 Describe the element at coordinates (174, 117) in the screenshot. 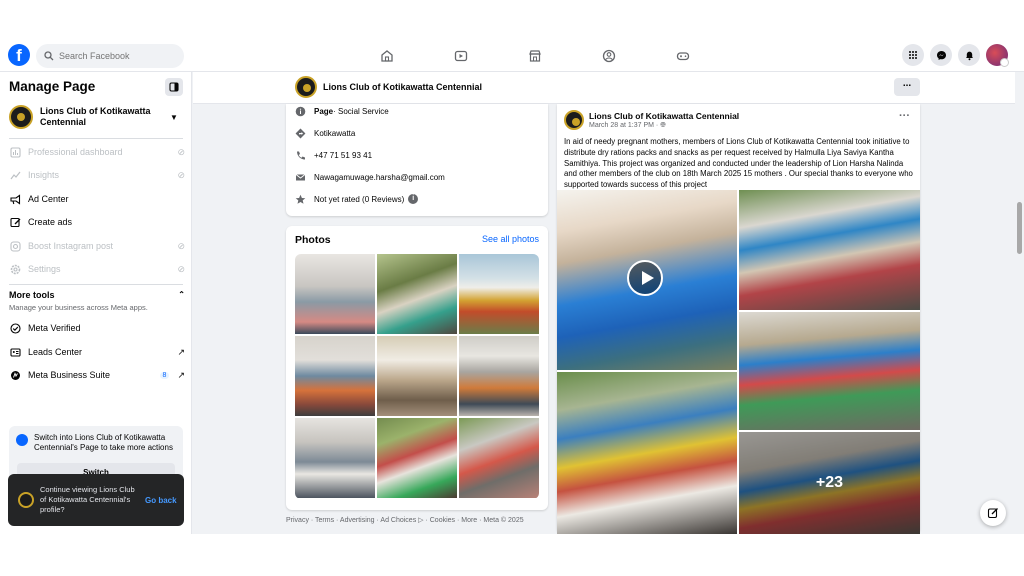

I see `caret-down-icon: ▼` at that location.